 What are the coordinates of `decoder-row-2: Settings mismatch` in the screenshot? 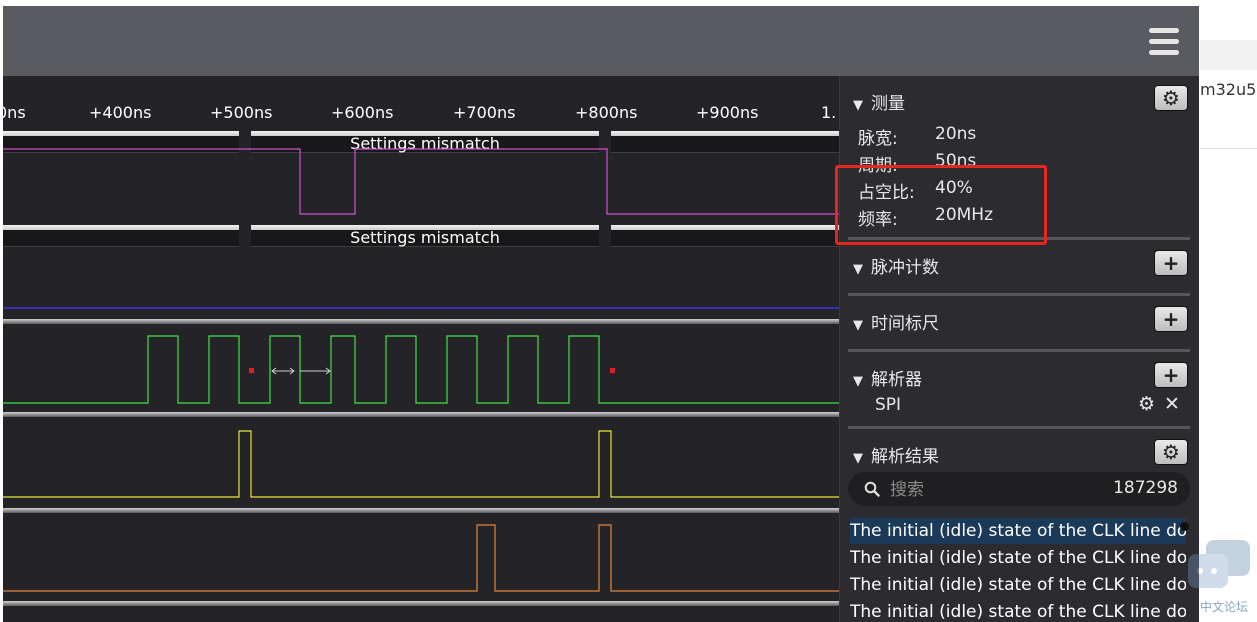 It's located at (421, 236).